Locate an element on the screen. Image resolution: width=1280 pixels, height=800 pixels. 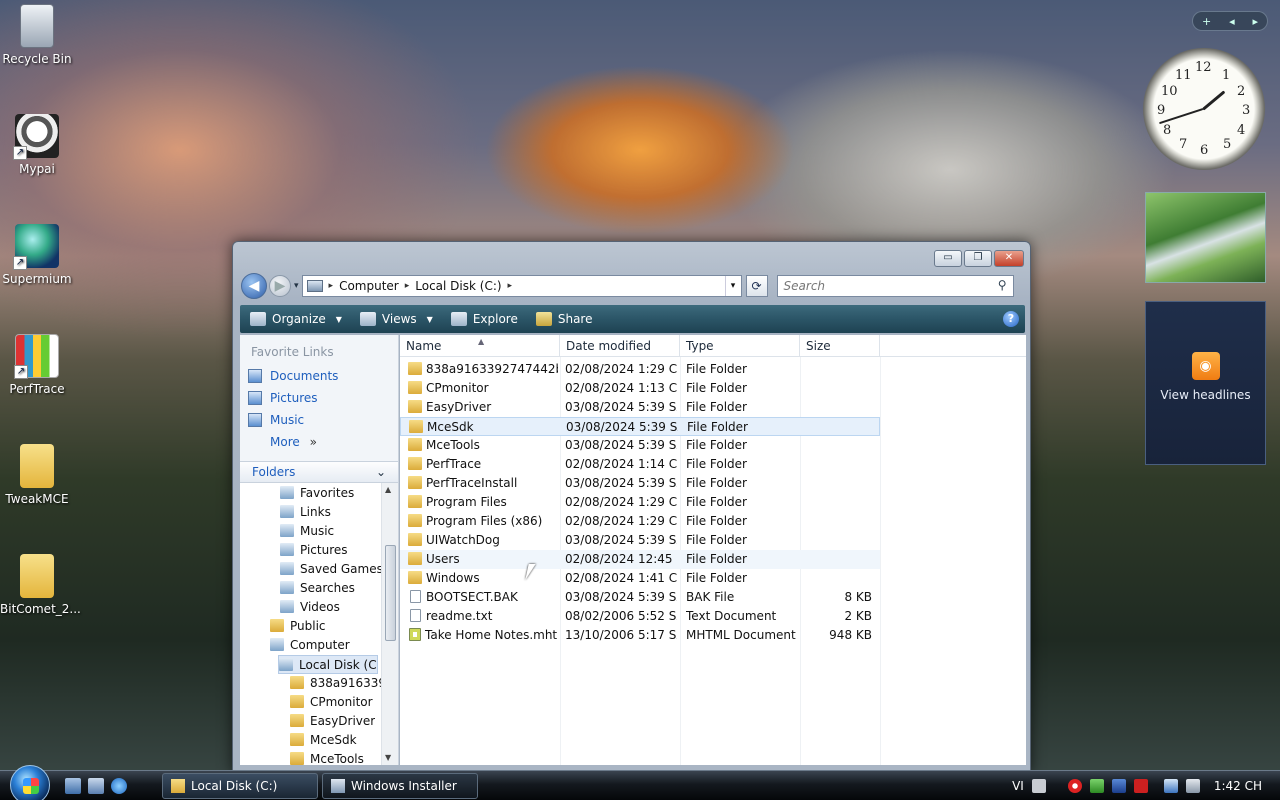
column-header-type: Type is located at coordinates (740, 346).